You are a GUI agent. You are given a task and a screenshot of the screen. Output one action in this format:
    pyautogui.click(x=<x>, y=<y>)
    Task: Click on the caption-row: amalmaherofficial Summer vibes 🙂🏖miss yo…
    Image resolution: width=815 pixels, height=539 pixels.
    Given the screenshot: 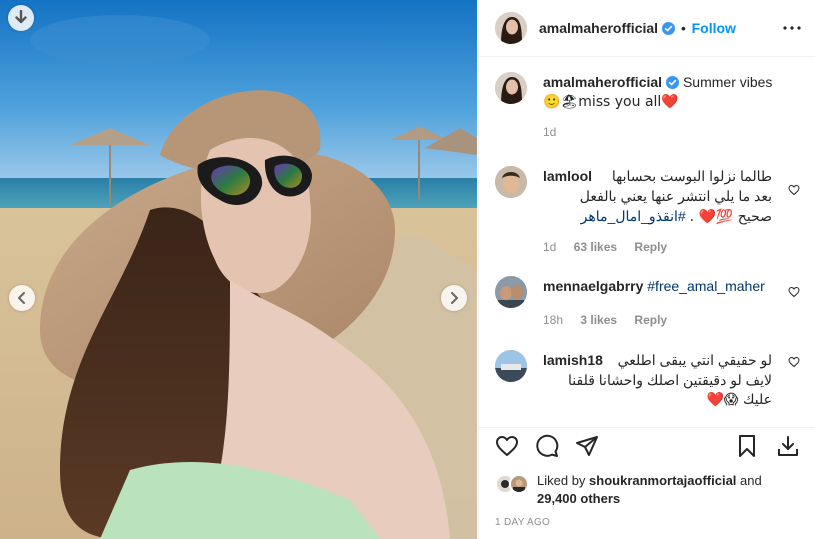 What is the action you would take?
    pyautogui.click(x=647, y=114)
    